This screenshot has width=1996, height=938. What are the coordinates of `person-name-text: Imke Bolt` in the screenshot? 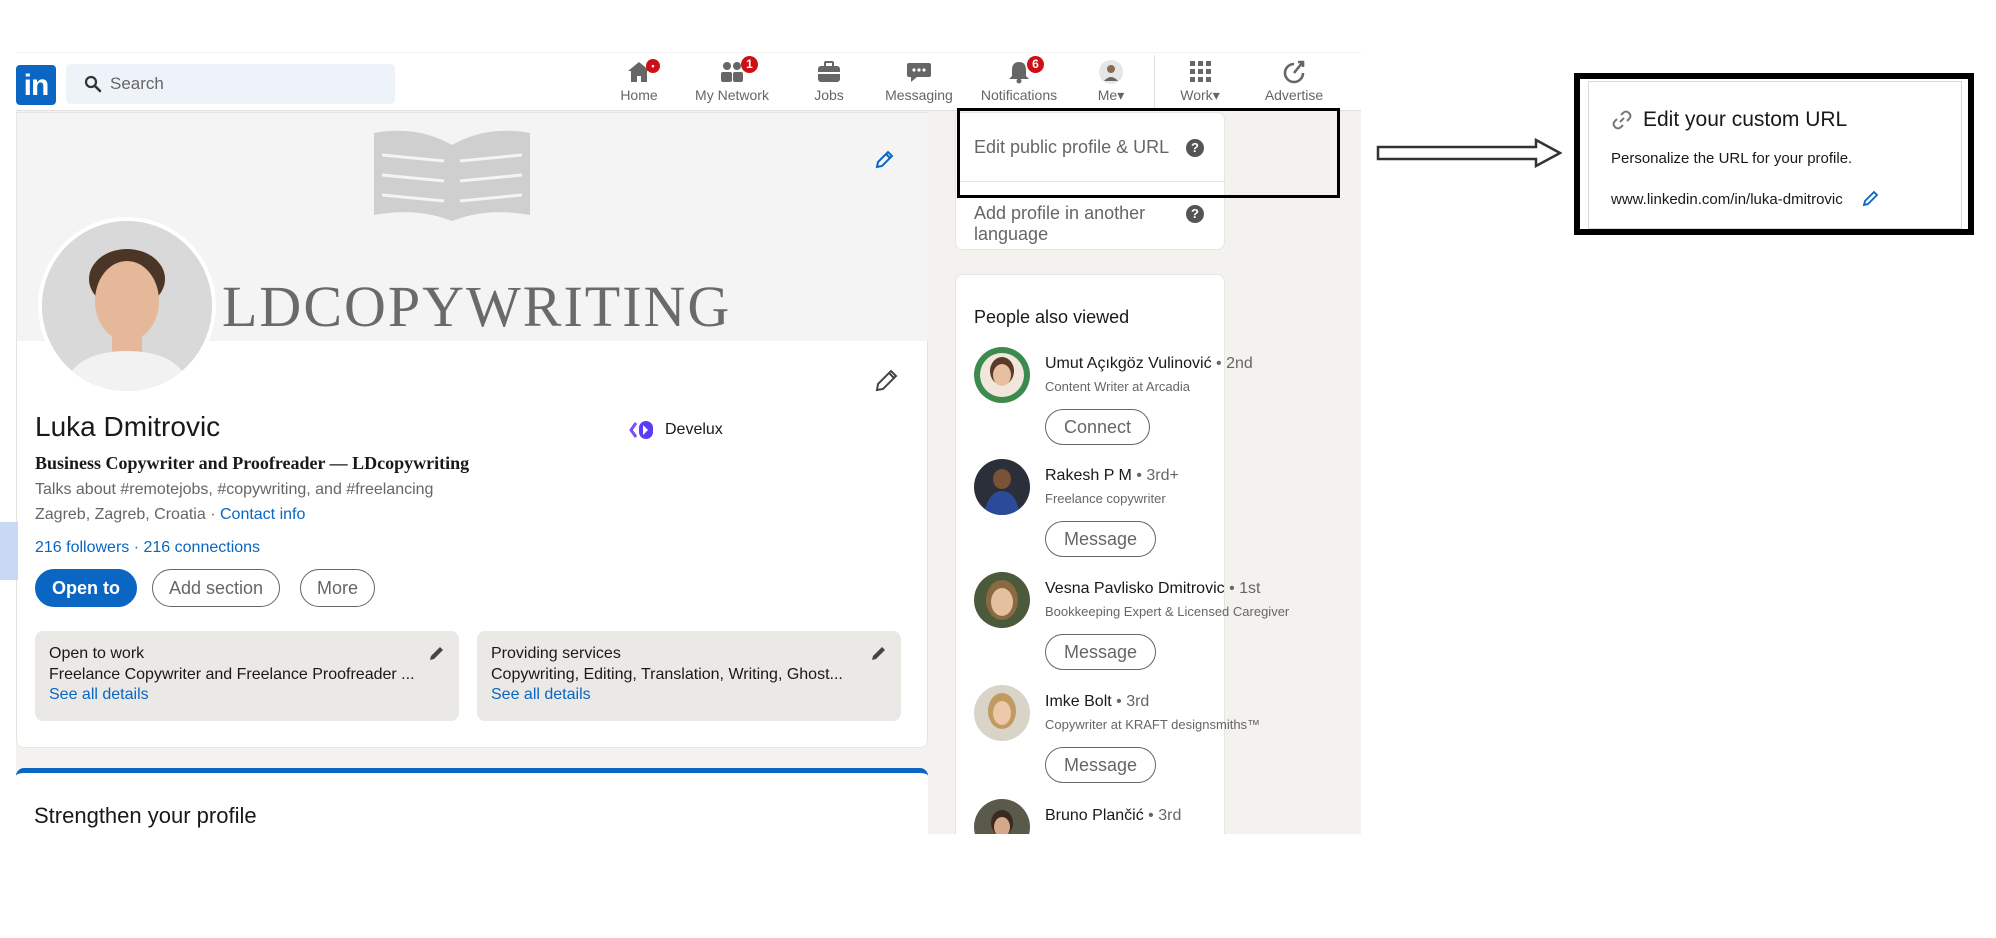 It's located at (1078, 701).